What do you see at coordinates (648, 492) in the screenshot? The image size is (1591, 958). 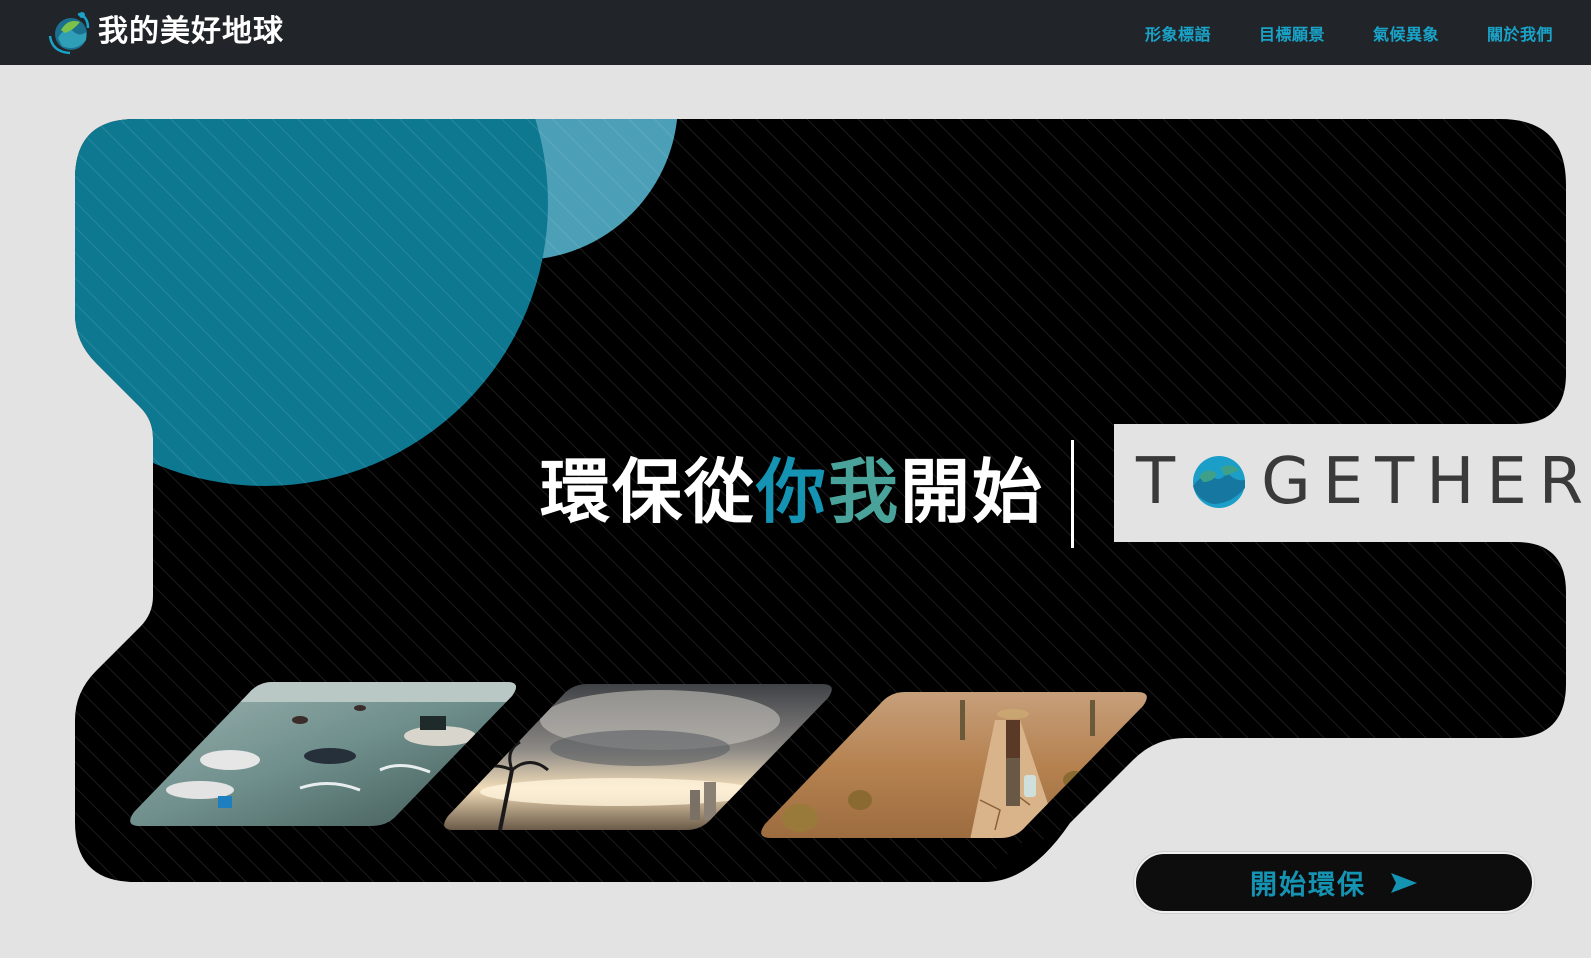 I see `slogan-part-1: 環保從` at bounding box center [648, 492].